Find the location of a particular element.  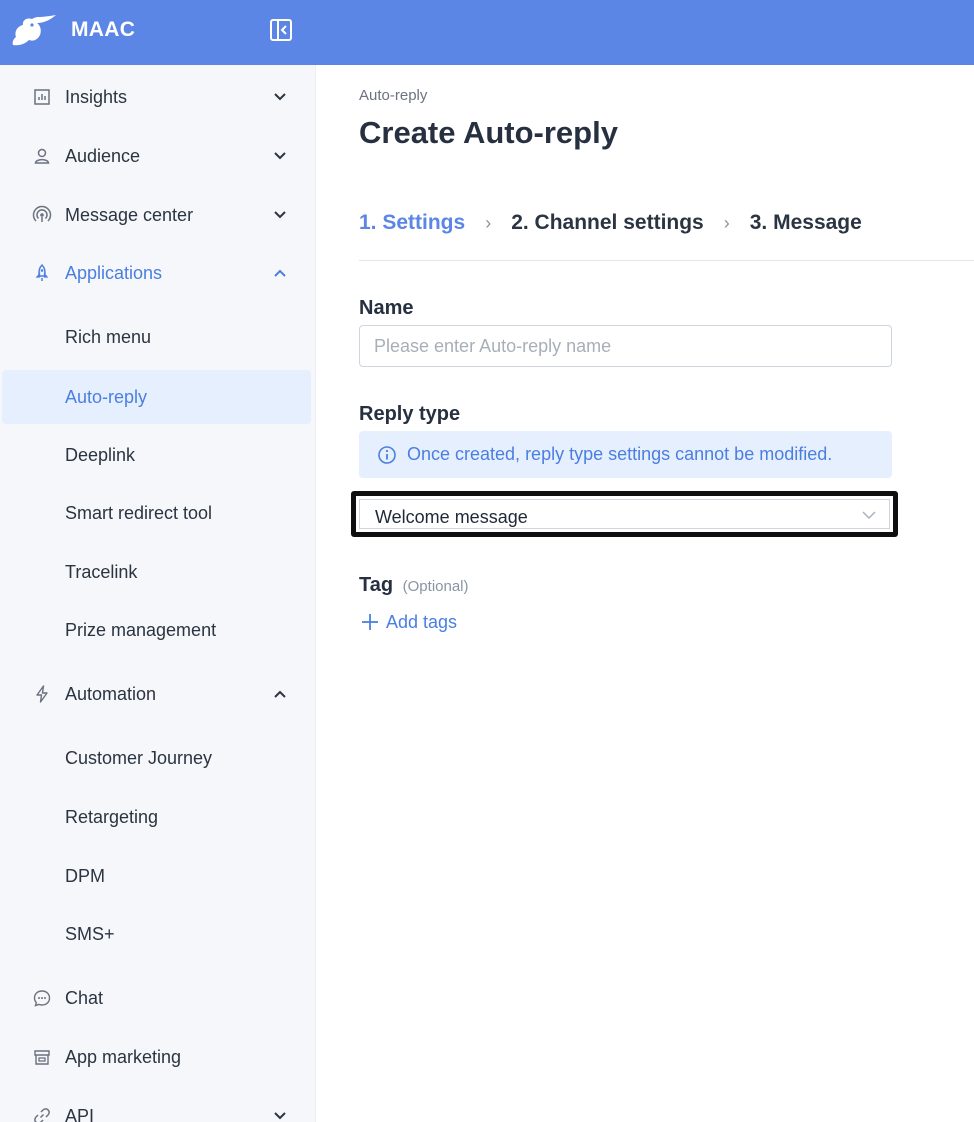

sidebar-item-label: Customer Journey is located at coordinates (139, 757).